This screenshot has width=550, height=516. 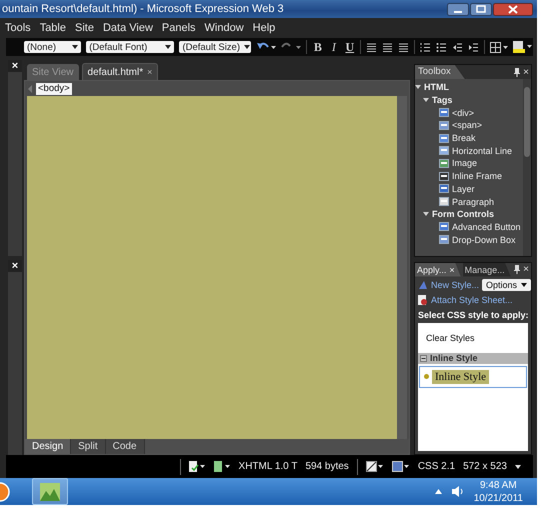 I want to click on tag-chip: <body>, so click(x=54, y=88).